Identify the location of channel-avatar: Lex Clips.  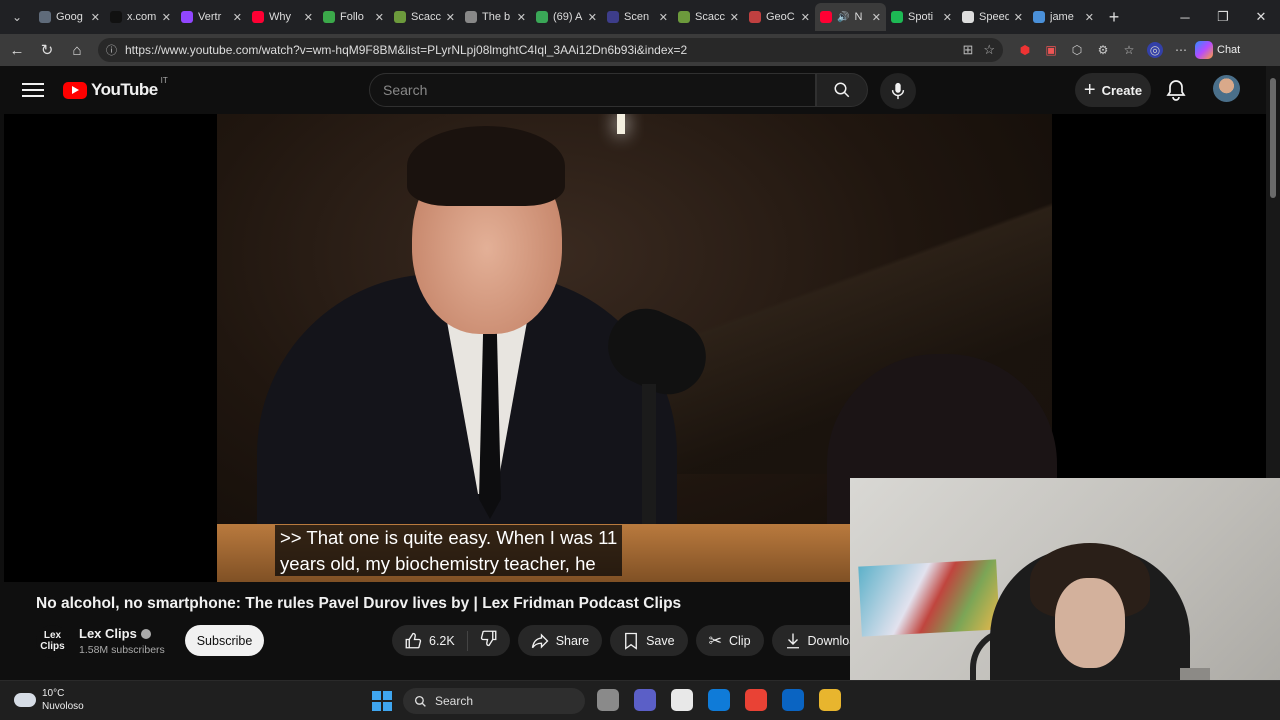
(52, 641).